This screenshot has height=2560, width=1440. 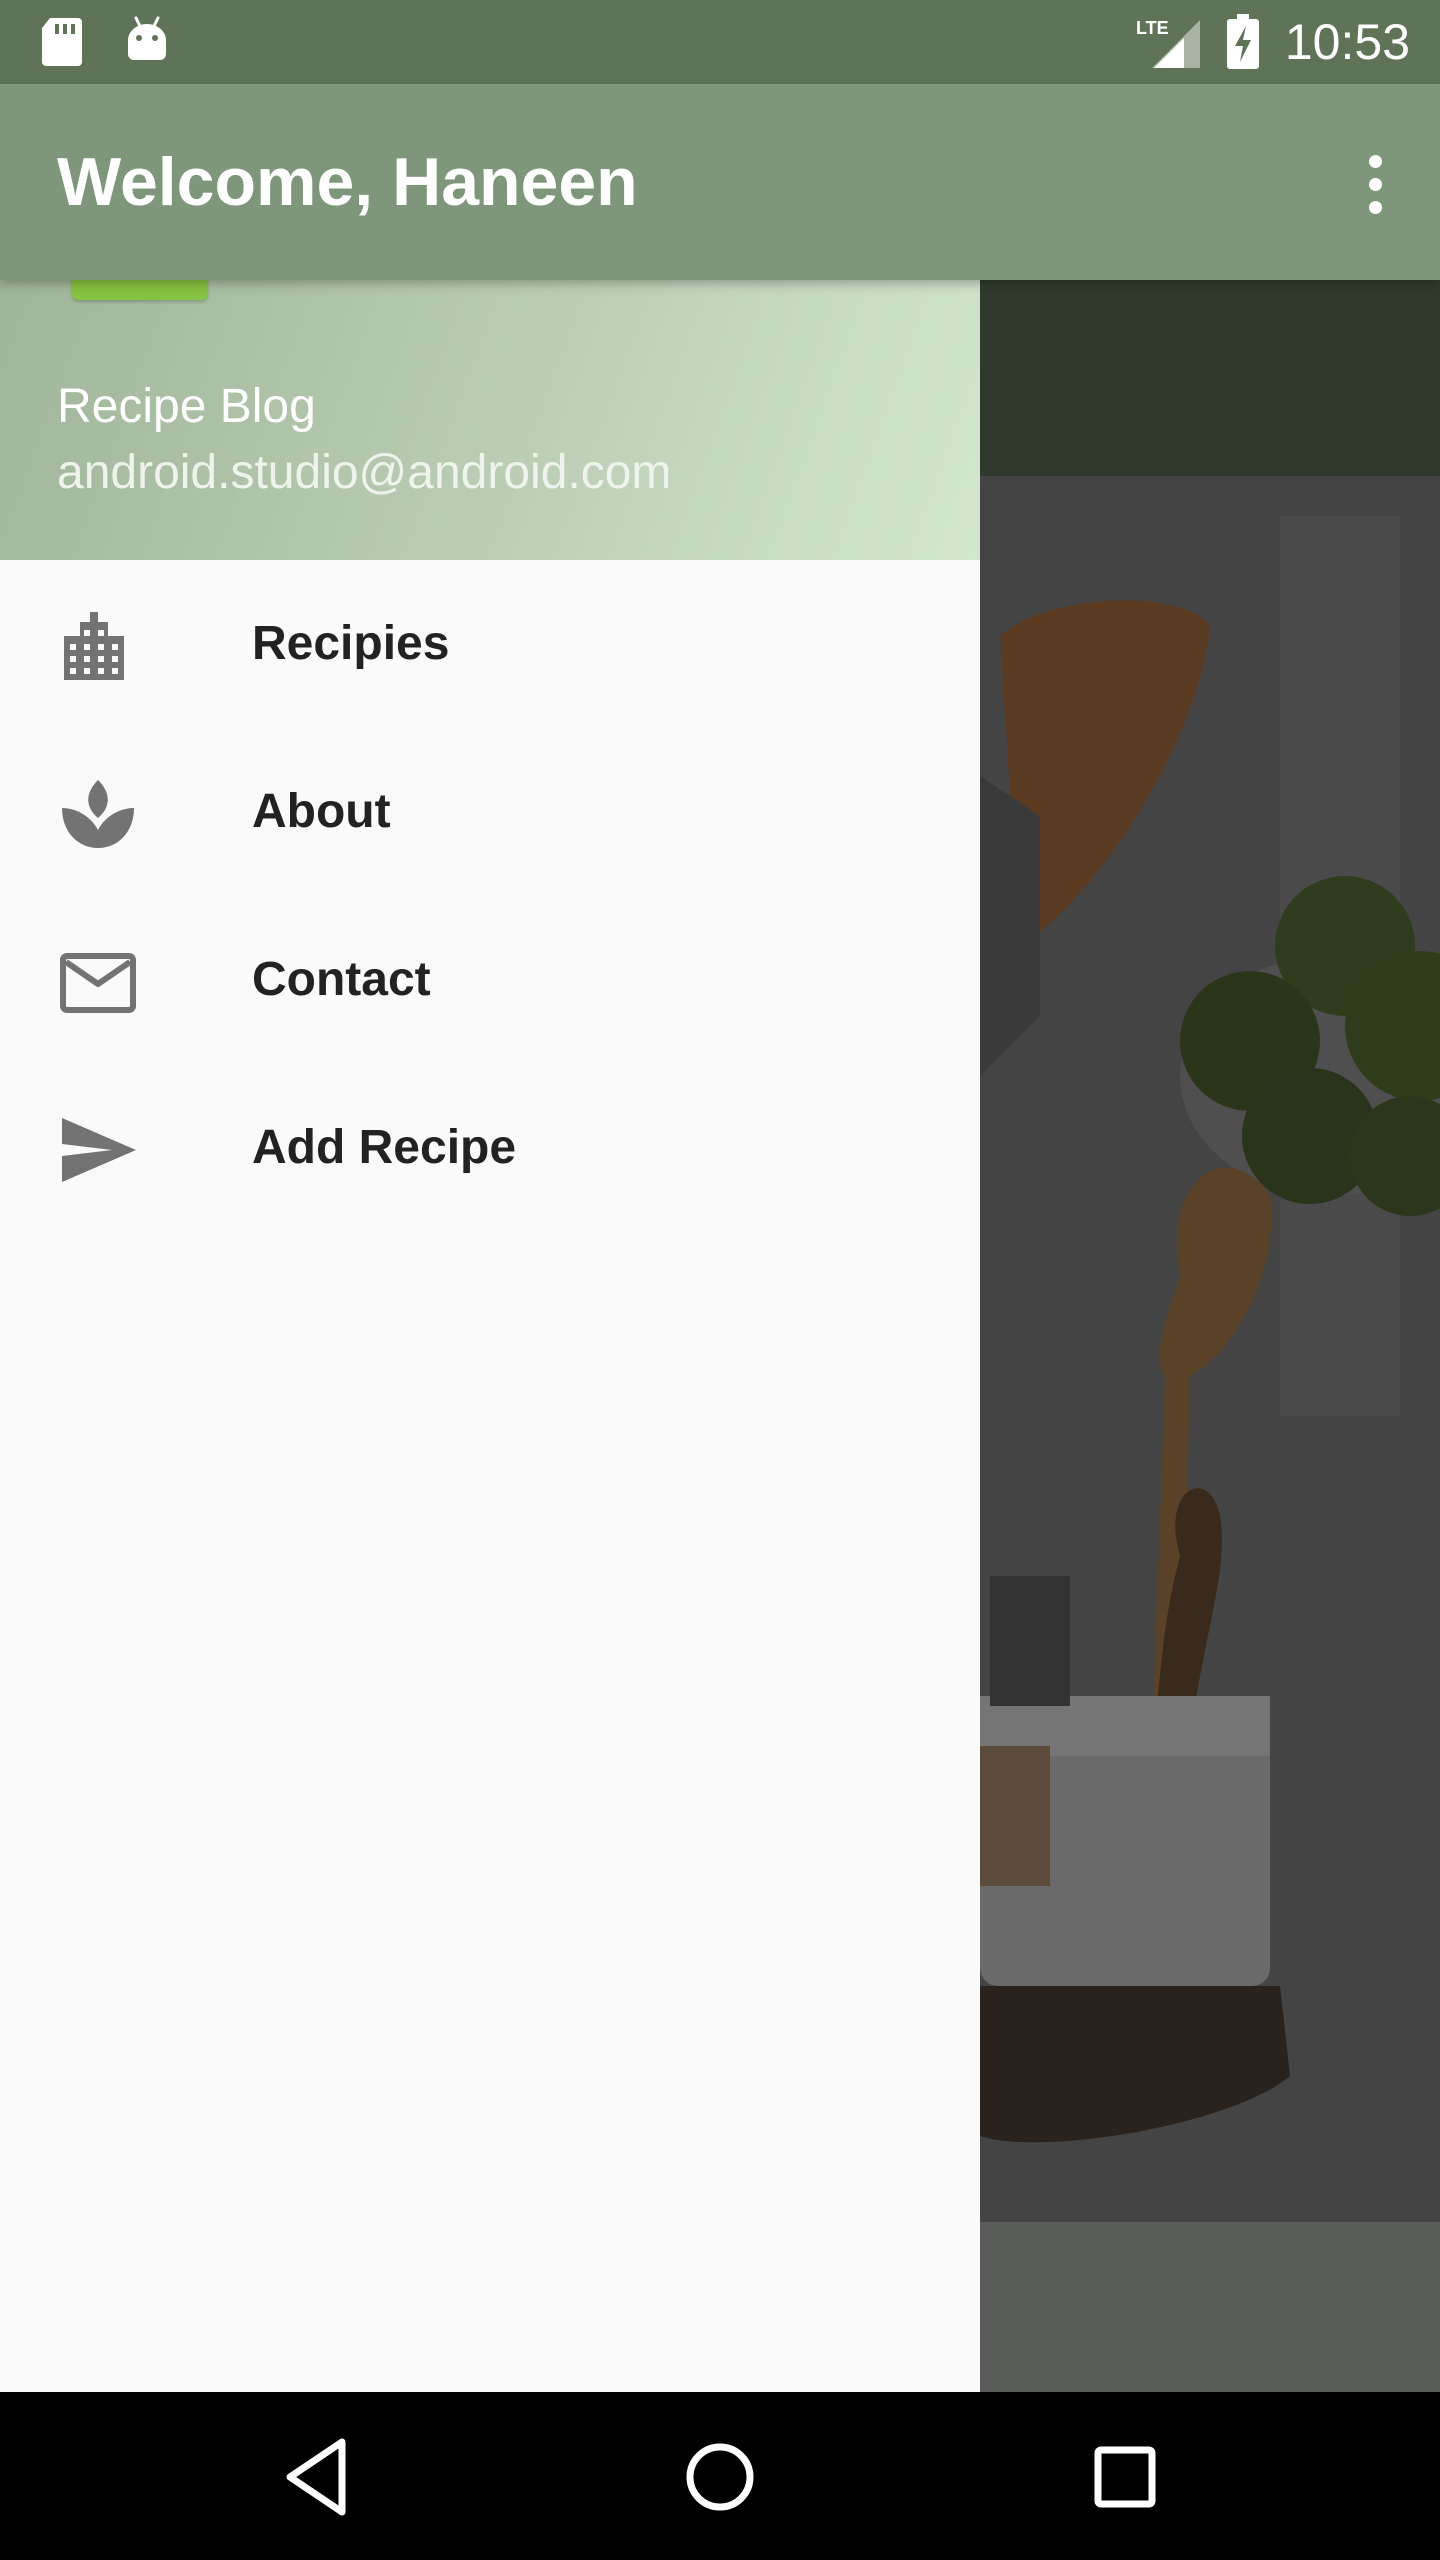 What do you see at coordinates (1152, 28) in the screenshot?
I see `network-type-label: LTE` at bounding box center [1152, 28].